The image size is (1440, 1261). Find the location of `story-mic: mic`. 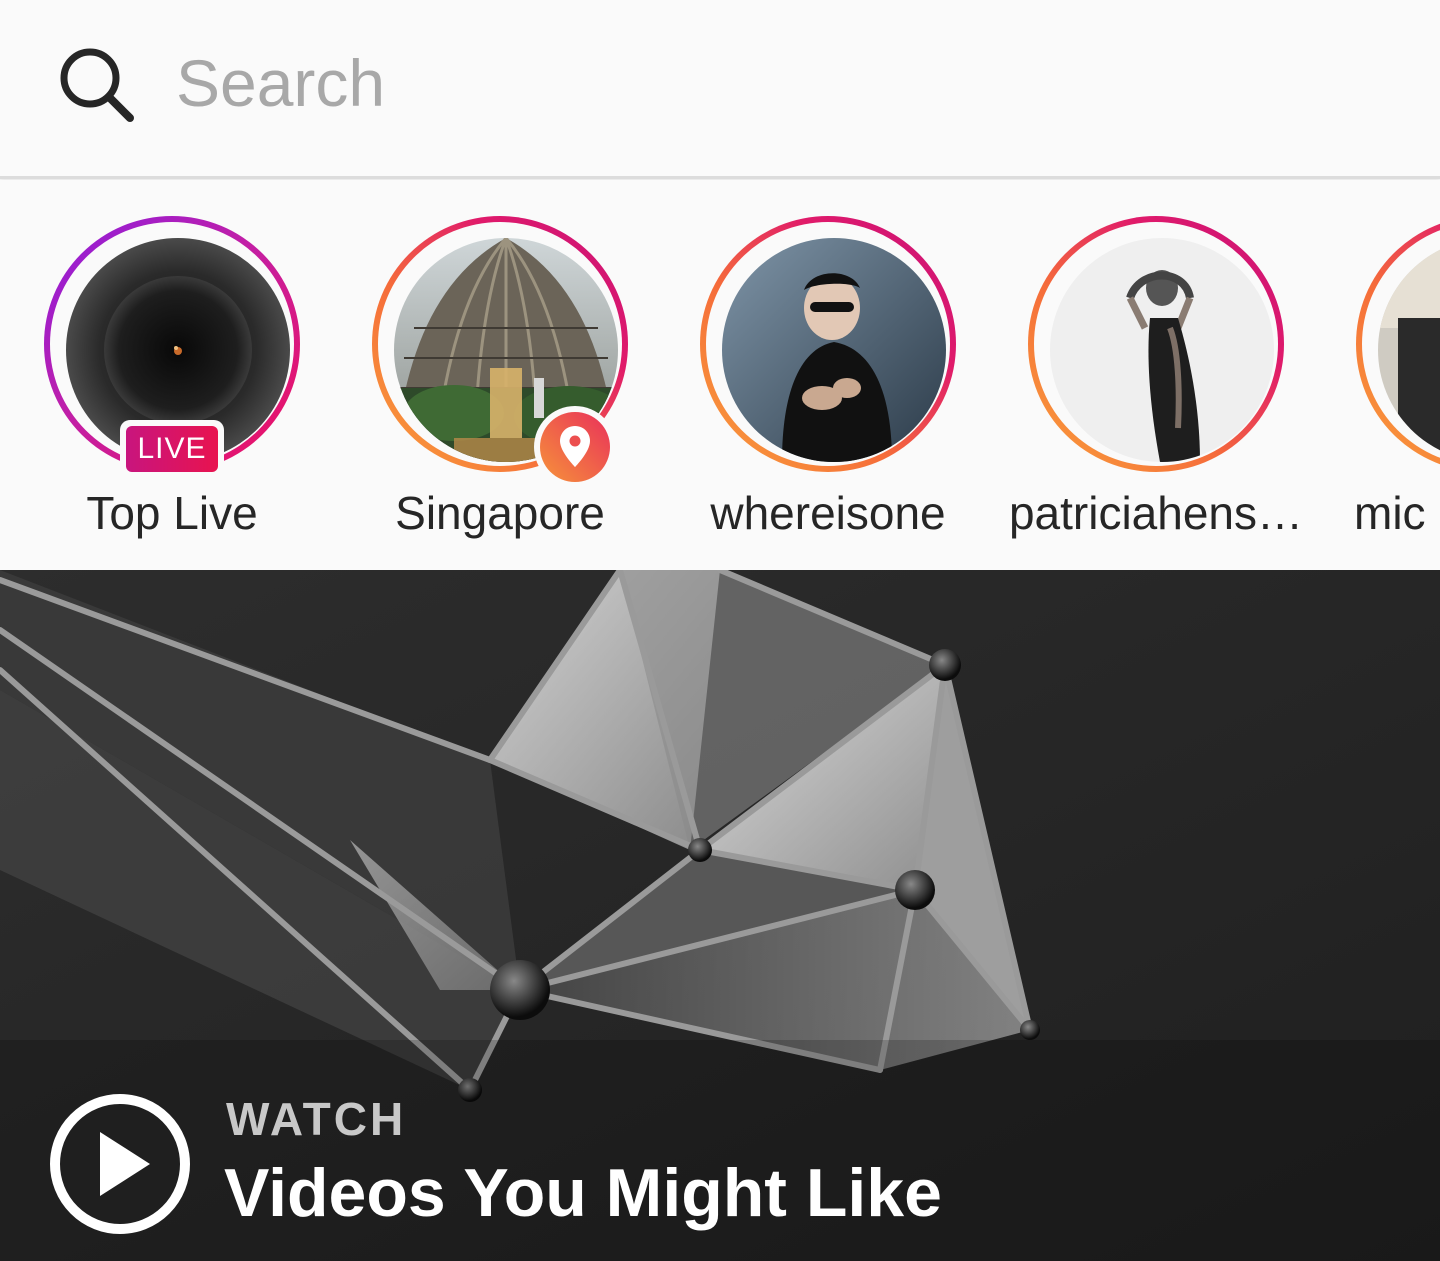

story-mic: mic is located at coordinates (1387, 386).